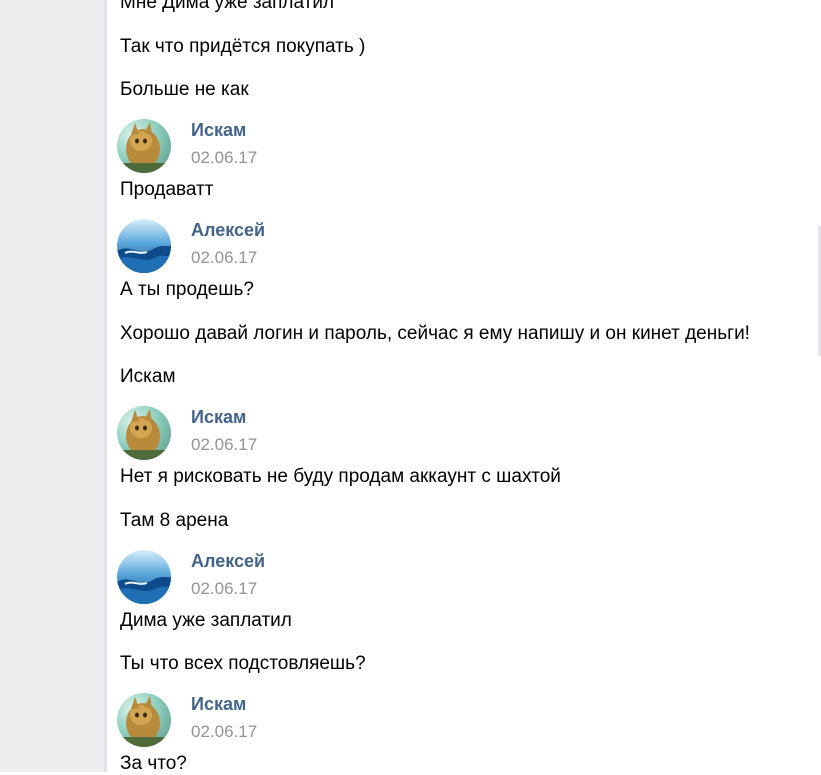  Describe the element at coordinates (174, 520) in the screenshot. I see `message-text: Там 8 арена` at that location.